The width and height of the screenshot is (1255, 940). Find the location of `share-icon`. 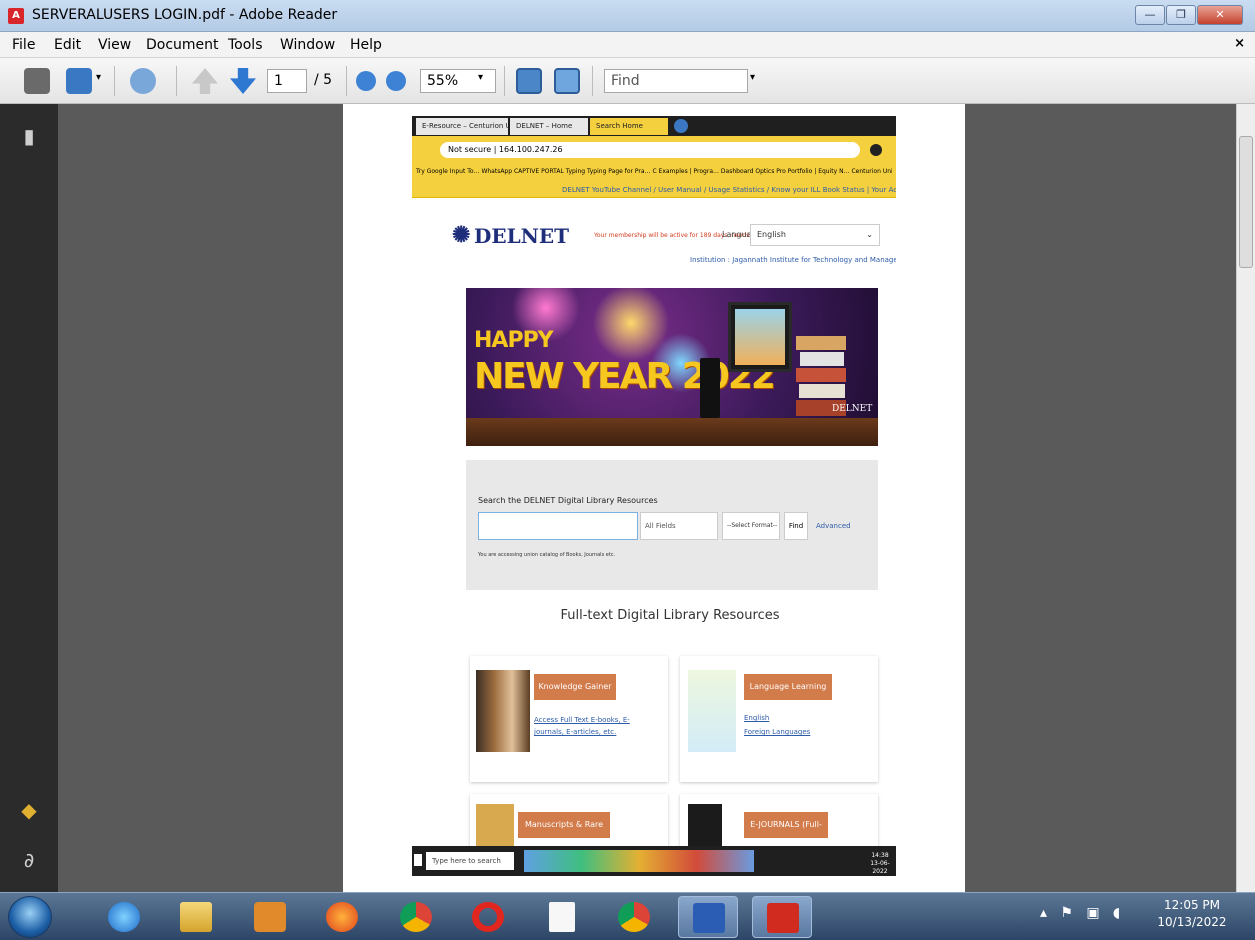

share-icon is located at coordinates (79, 81).